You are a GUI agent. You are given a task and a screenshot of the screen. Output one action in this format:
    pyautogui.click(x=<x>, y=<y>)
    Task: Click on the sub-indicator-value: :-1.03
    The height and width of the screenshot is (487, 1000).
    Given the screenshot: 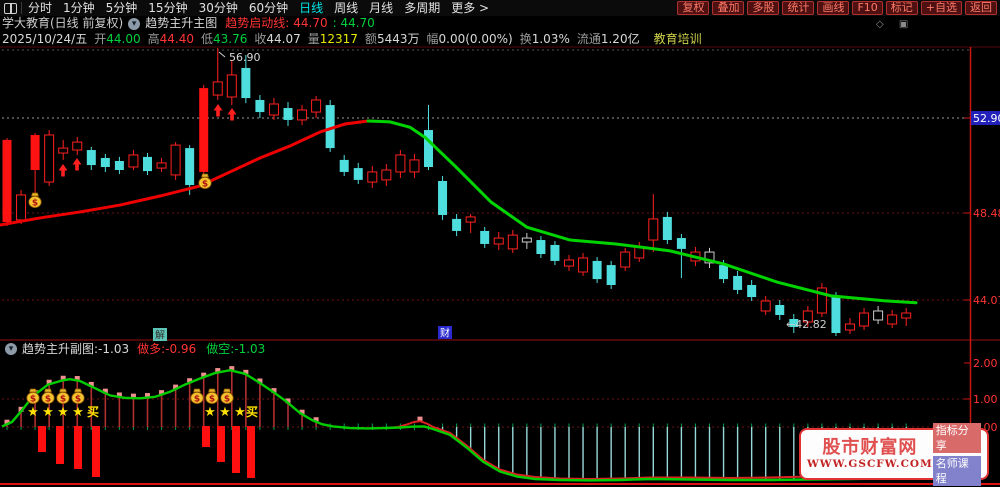 What is the action you would take?
    pyautogui.click(x=112, y=349)
    